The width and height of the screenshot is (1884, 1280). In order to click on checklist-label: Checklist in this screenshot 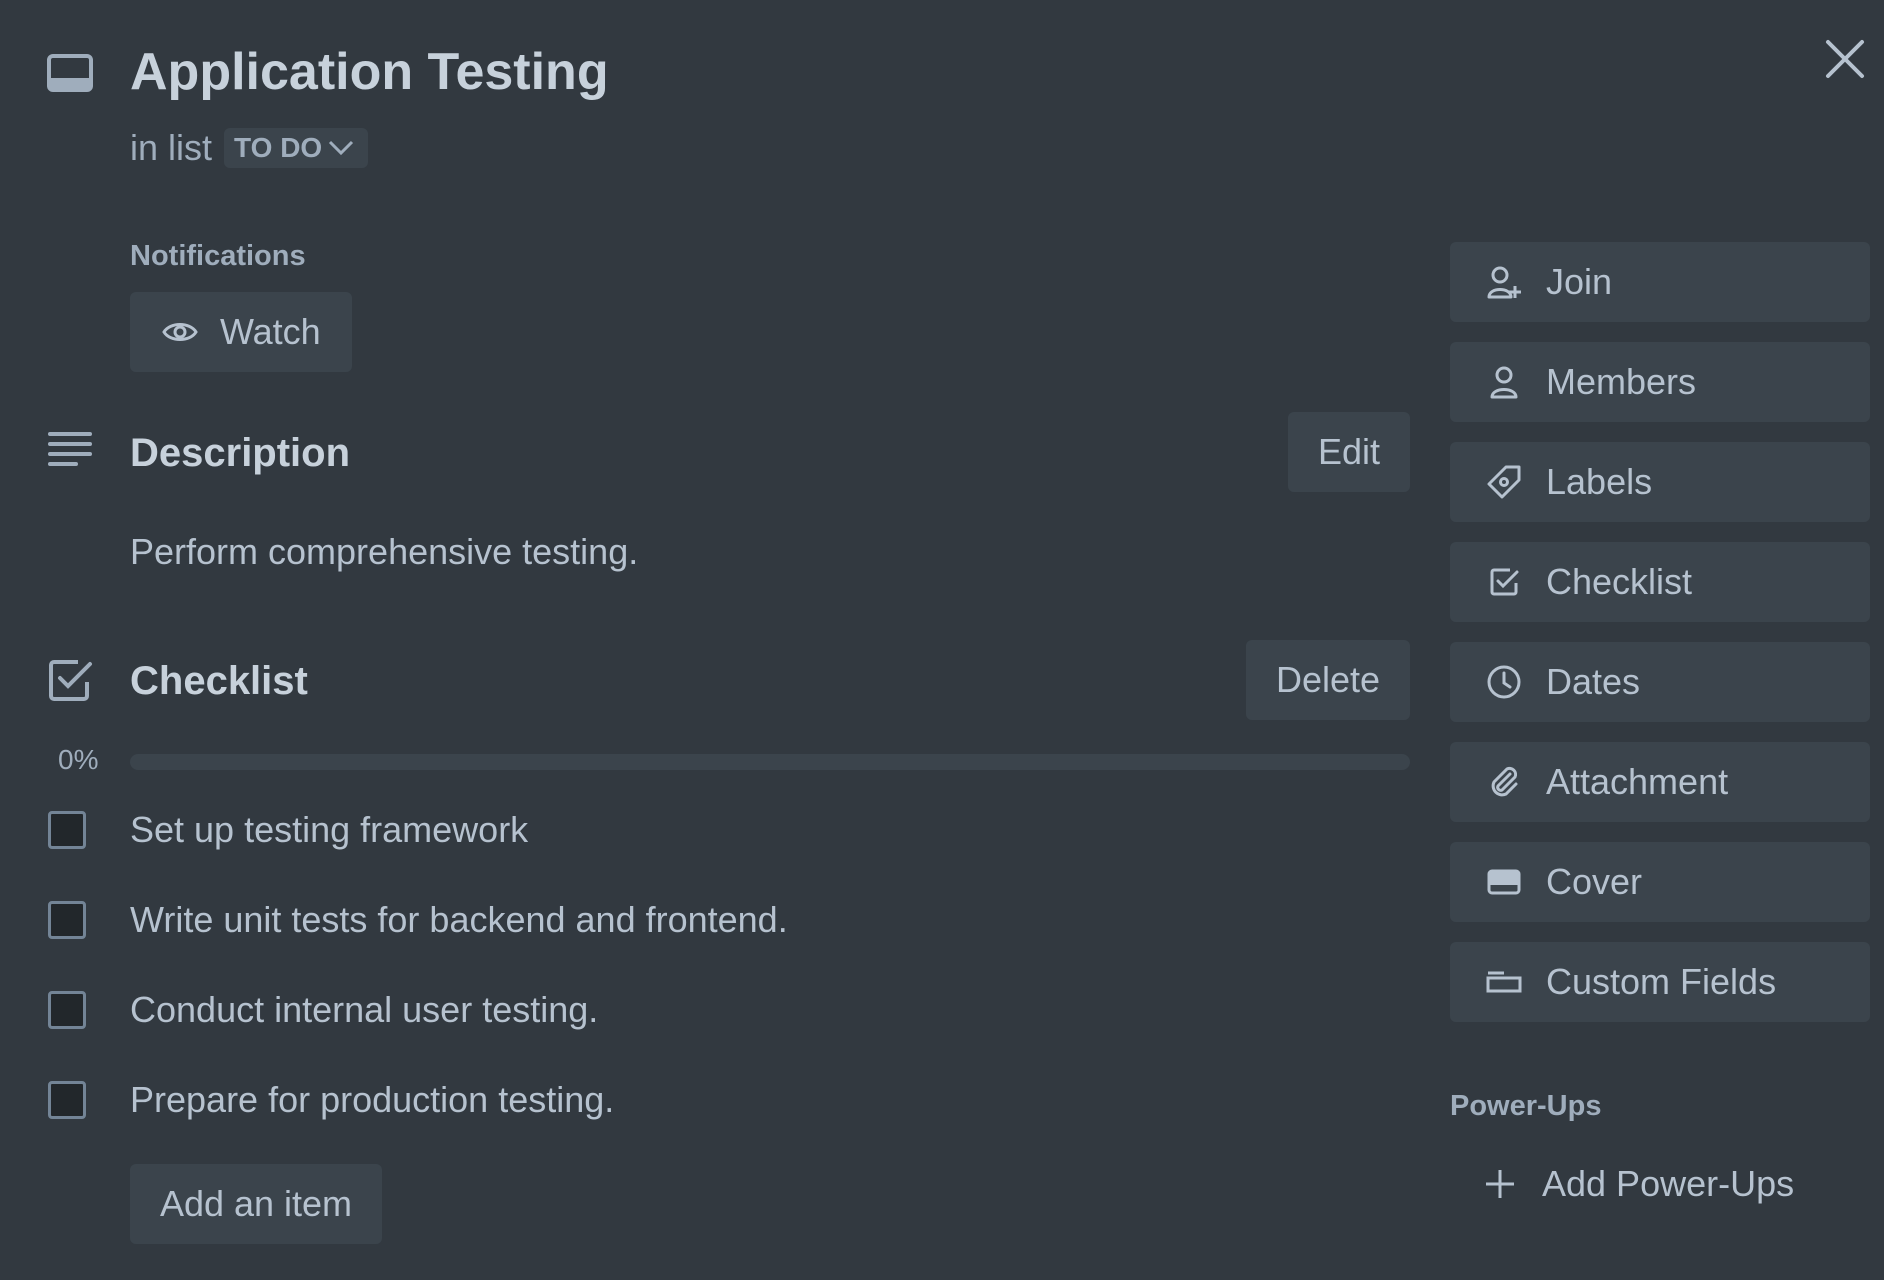, I will do `click(1619, 581)`.